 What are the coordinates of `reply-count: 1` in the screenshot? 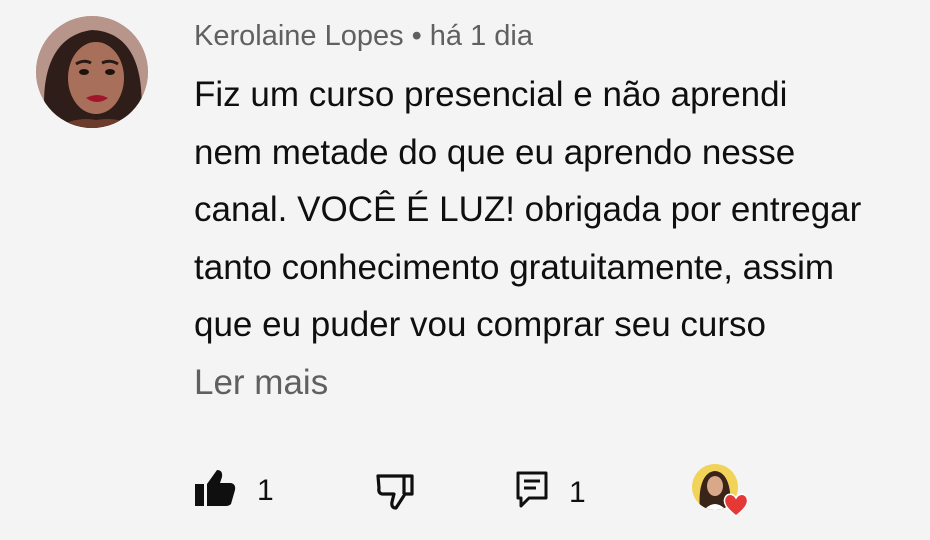 It's located at (577, 492).